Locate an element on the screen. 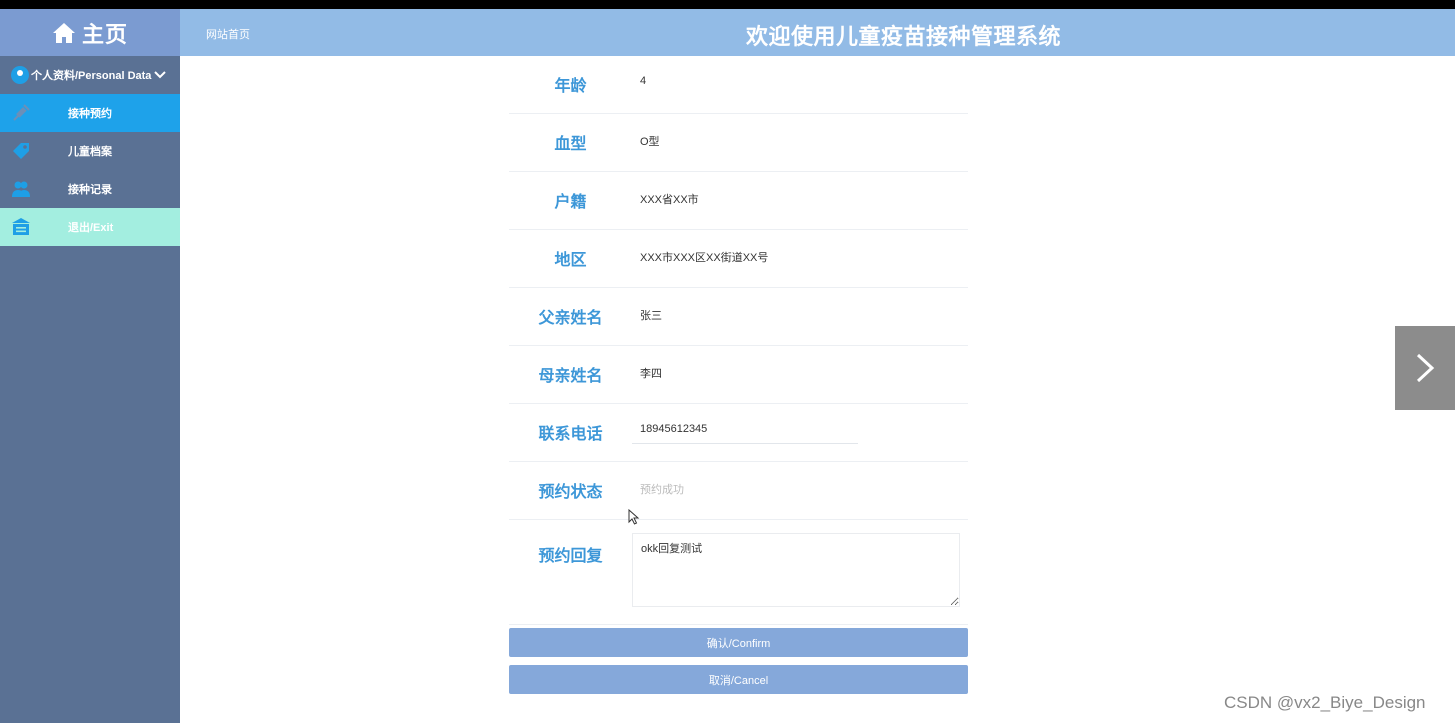 The width and height of the screenshot is (1455, 723). sidebar-item-child-records: 儿童档案 is located at coordinates (90, 151).